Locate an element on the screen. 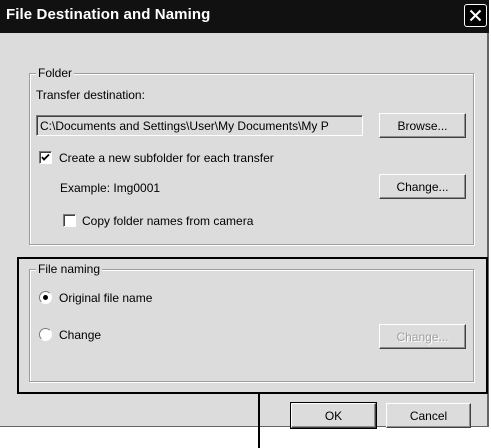 Image resolution: width=491 pixels, height=448 pixels. close-button is located at coordinates (475, 15).